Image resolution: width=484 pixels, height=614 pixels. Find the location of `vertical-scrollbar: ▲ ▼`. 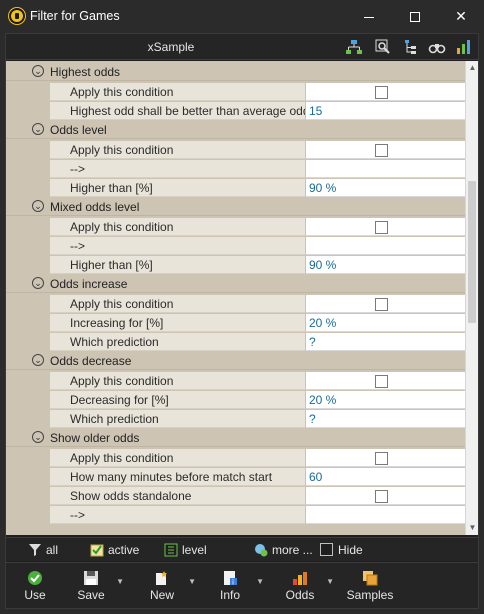

vertical-scrollbar: ▲ ▼ is located at coordinates (471, 298).